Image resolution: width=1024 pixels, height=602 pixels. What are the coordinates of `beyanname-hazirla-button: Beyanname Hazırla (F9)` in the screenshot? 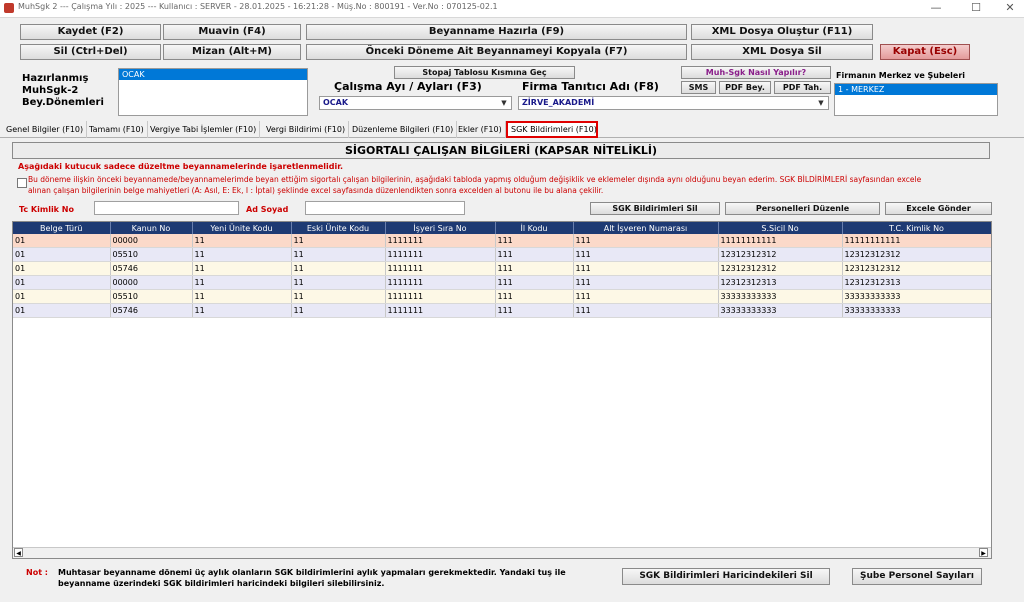 It's located at (496, 32).